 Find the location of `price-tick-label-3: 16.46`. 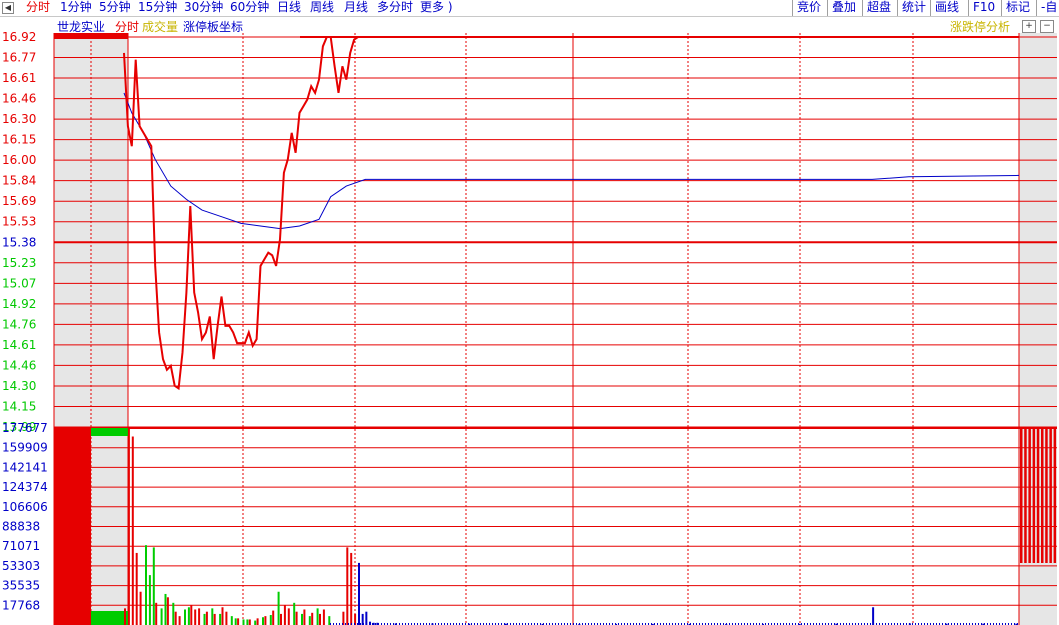

price-tick-label-3: 16.46 is located at coordinates (19, 99).